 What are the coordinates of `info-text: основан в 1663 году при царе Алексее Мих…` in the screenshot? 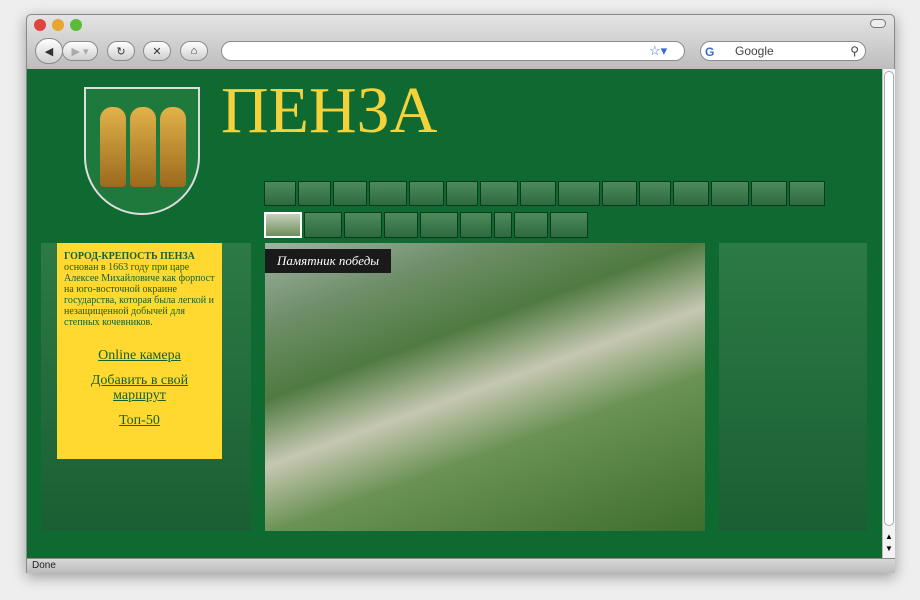 It's located at (139, 295).